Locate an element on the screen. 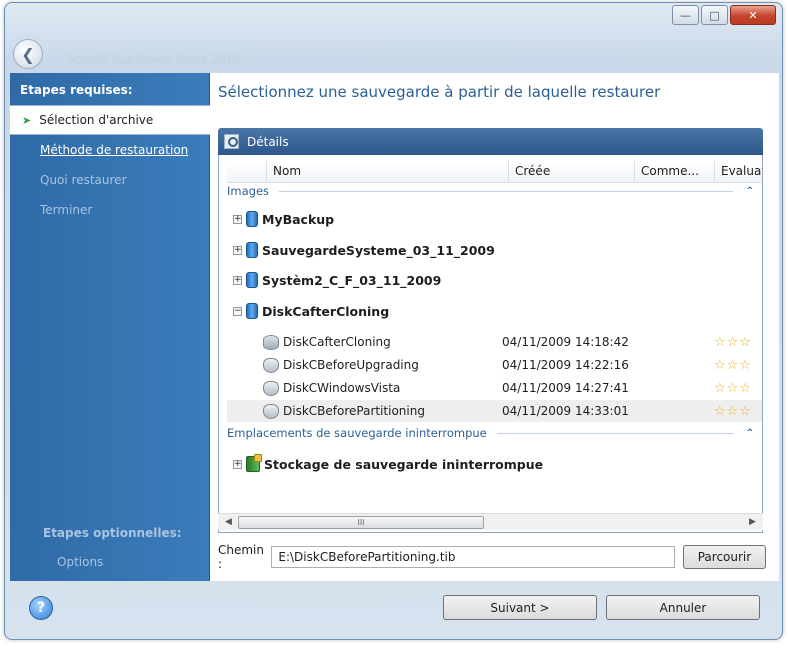 This screenshot has width=789, height=648. window-controls: — □ ✕ is located at coordinates (724, 15).